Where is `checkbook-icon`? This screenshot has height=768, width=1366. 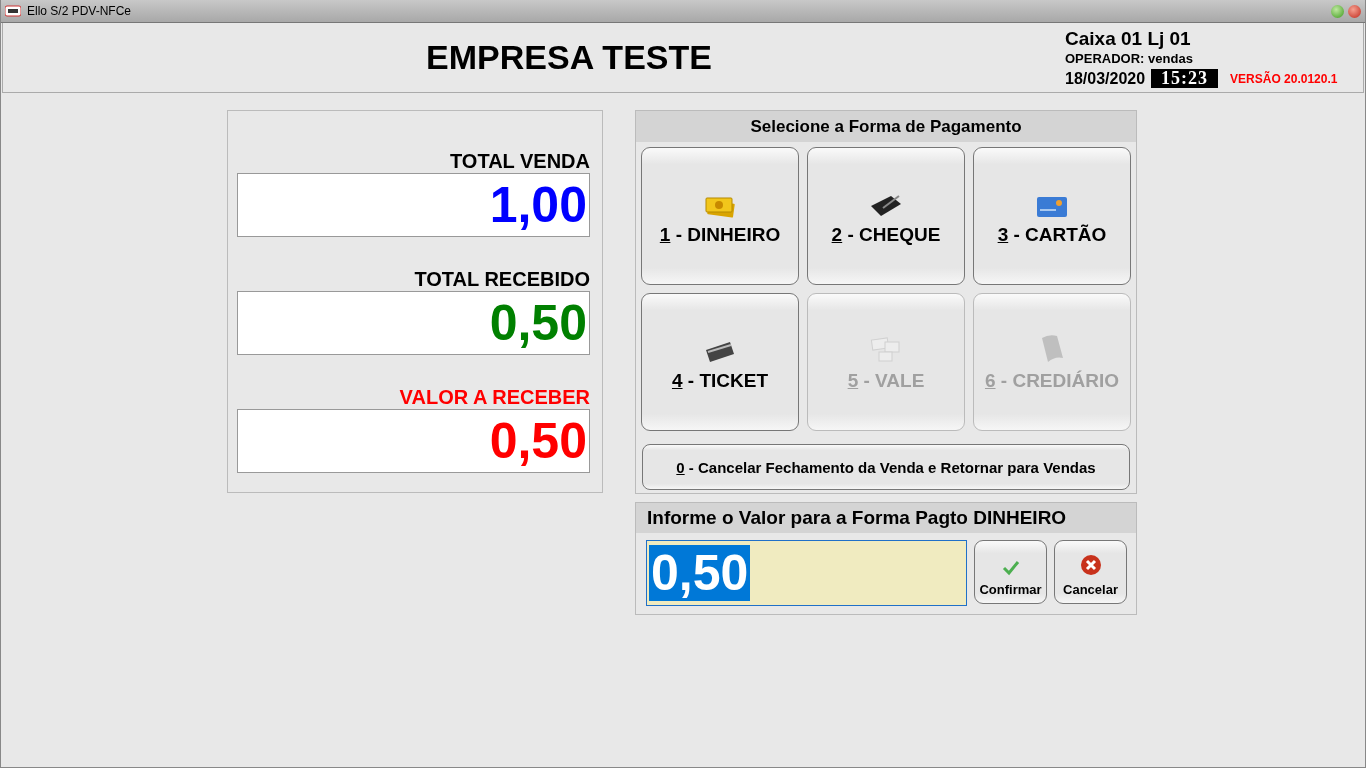 checkbook-icon is located at coordinates (886, 205).